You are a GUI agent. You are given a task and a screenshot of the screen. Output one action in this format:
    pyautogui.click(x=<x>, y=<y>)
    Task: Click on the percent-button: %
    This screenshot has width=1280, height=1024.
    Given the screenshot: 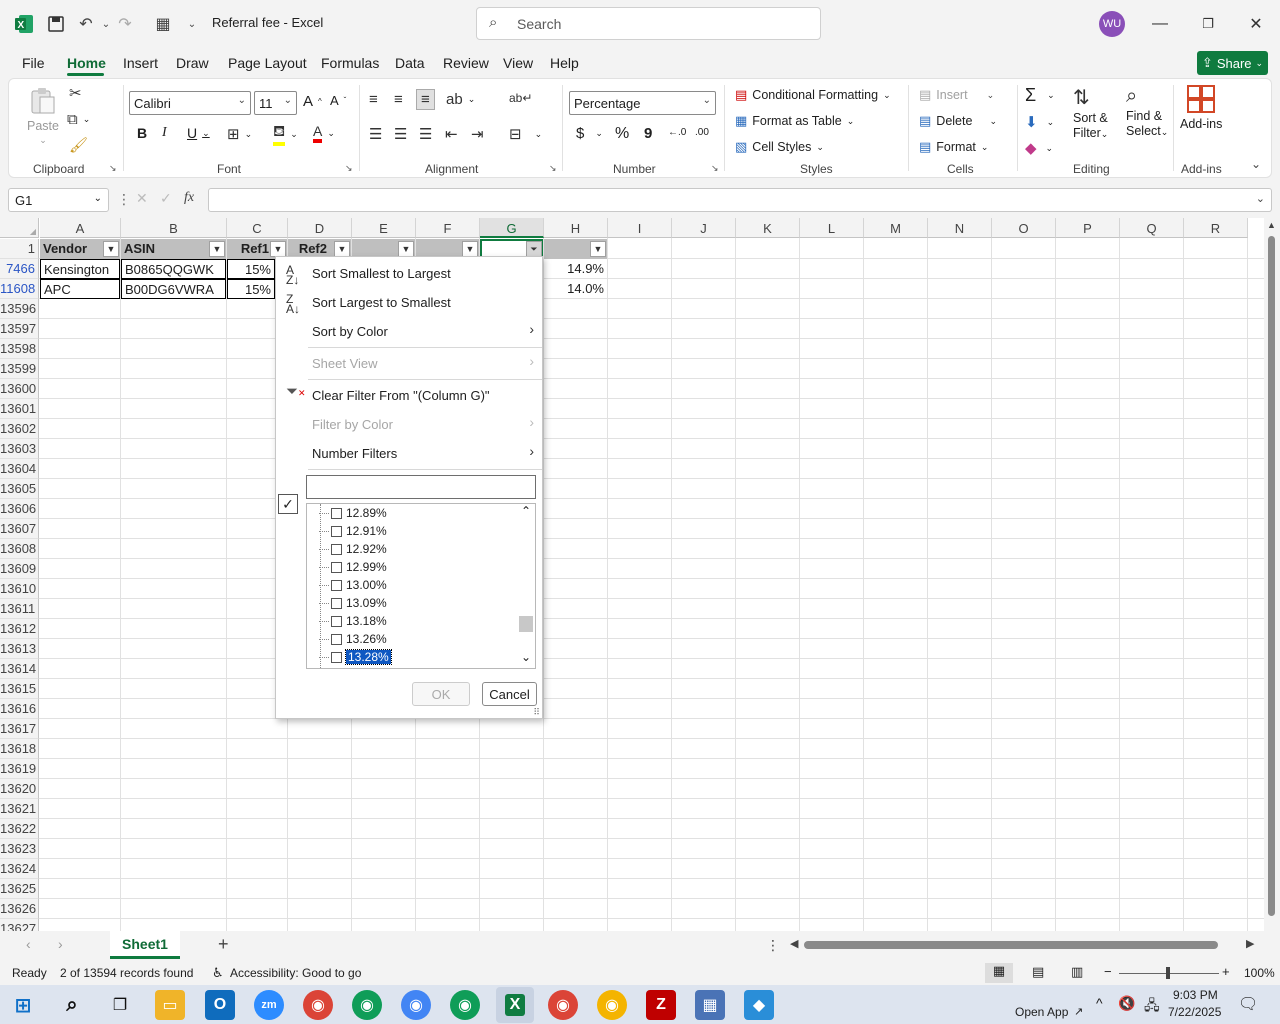 What is the action you would take?
    pyautogui.click(x=622, y=134)
    